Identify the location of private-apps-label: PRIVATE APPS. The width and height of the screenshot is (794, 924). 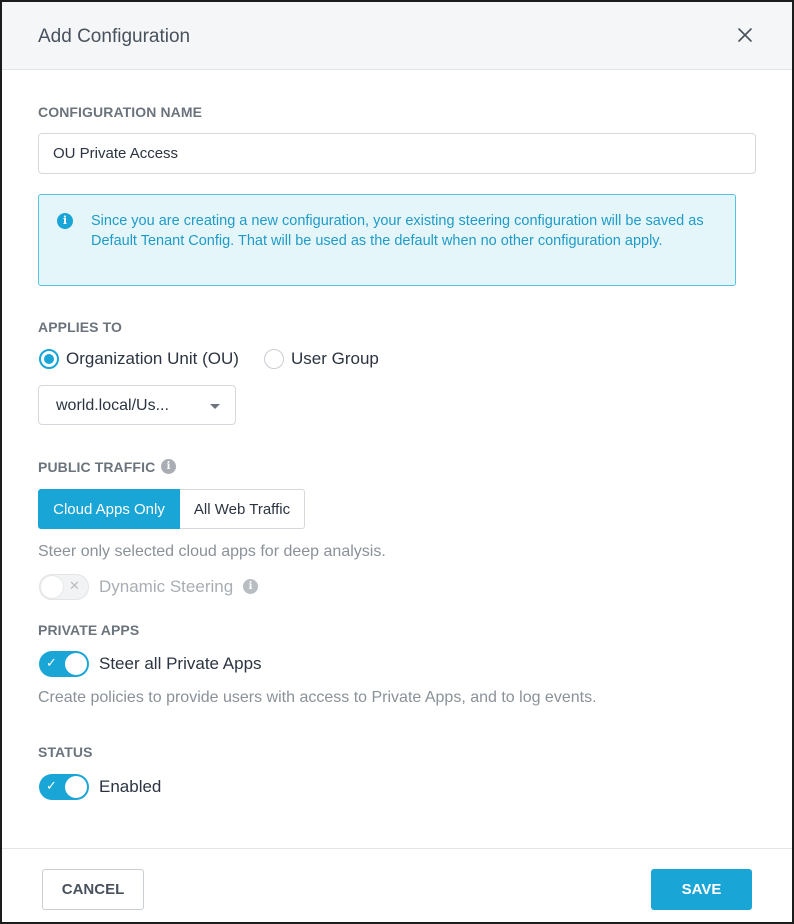
(89, 630).